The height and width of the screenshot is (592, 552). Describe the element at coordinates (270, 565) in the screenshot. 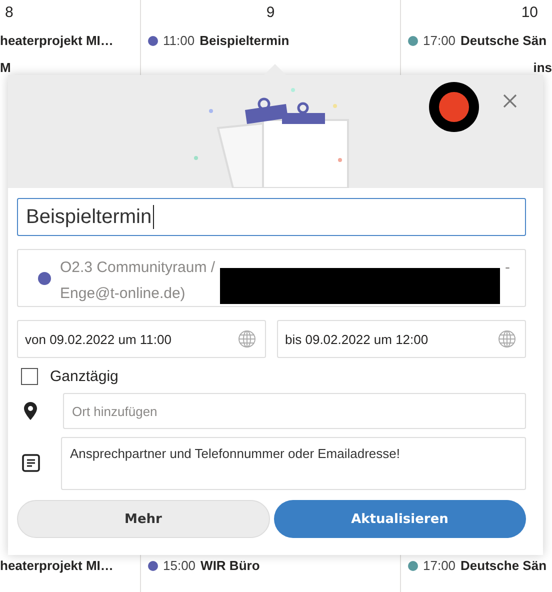

I see `calendar-event: 15:00 WIR Büro` at that location.